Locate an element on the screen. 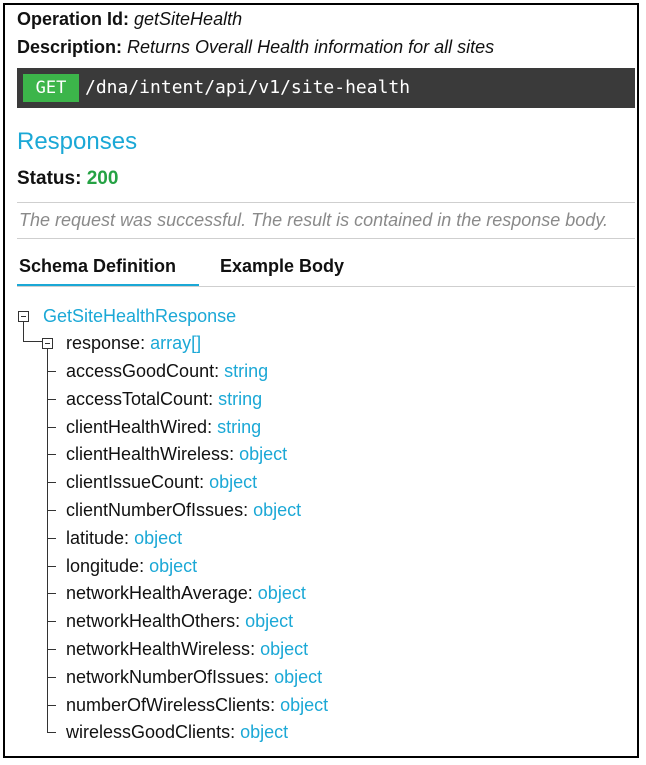 Image resolution: width=646 pixels, height=765 pixels. field-name: networkHealthAverage is located at coordinates (157, 593).